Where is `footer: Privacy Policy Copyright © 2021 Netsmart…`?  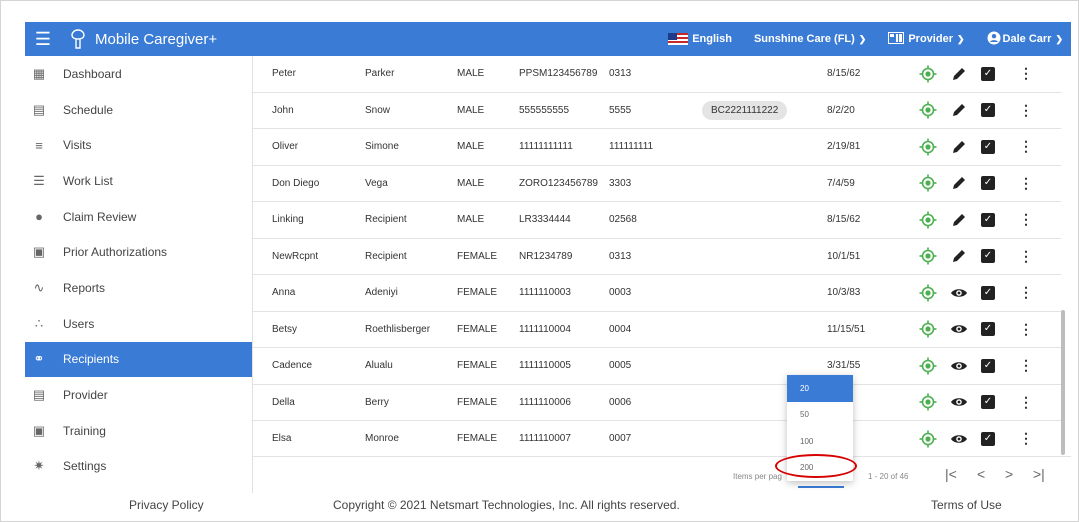 footer: Privacy Policy Copyright © 2021 Netsmart… is located at coordinates (548, 504).